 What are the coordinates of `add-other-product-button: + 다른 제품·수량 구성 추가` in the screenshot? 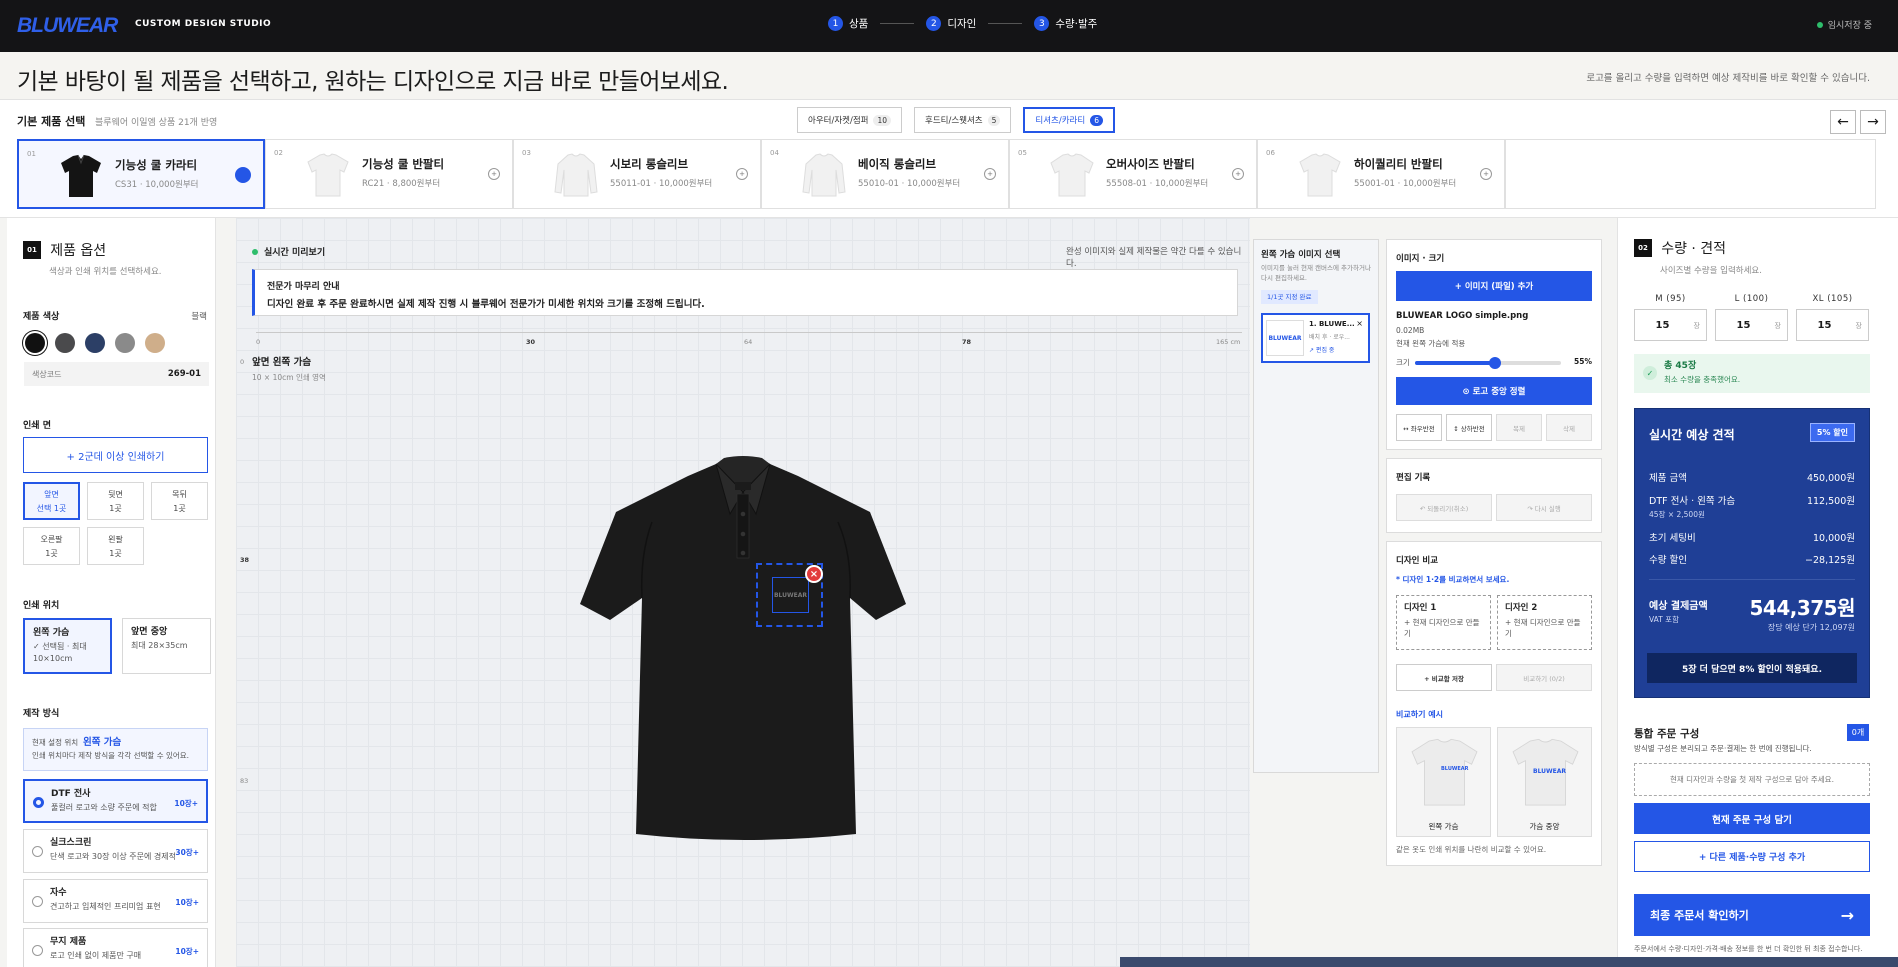 It's located at (1752, 856).